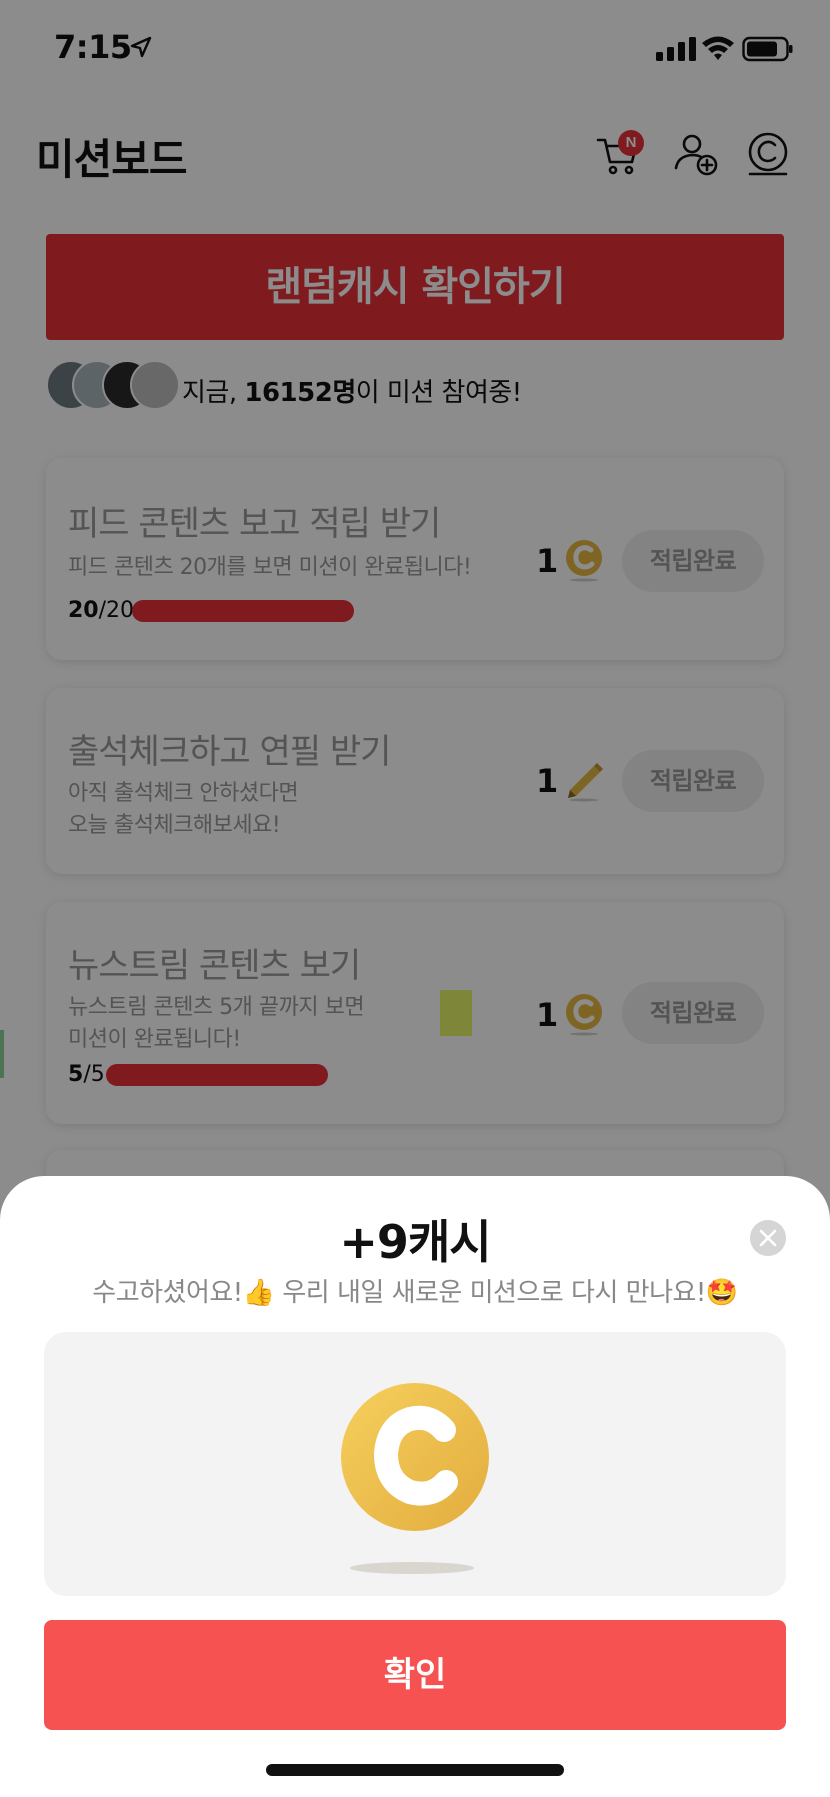 This screenshot has width=830, height=1797. I want to click on coin-shadow, so click(412, 1568).